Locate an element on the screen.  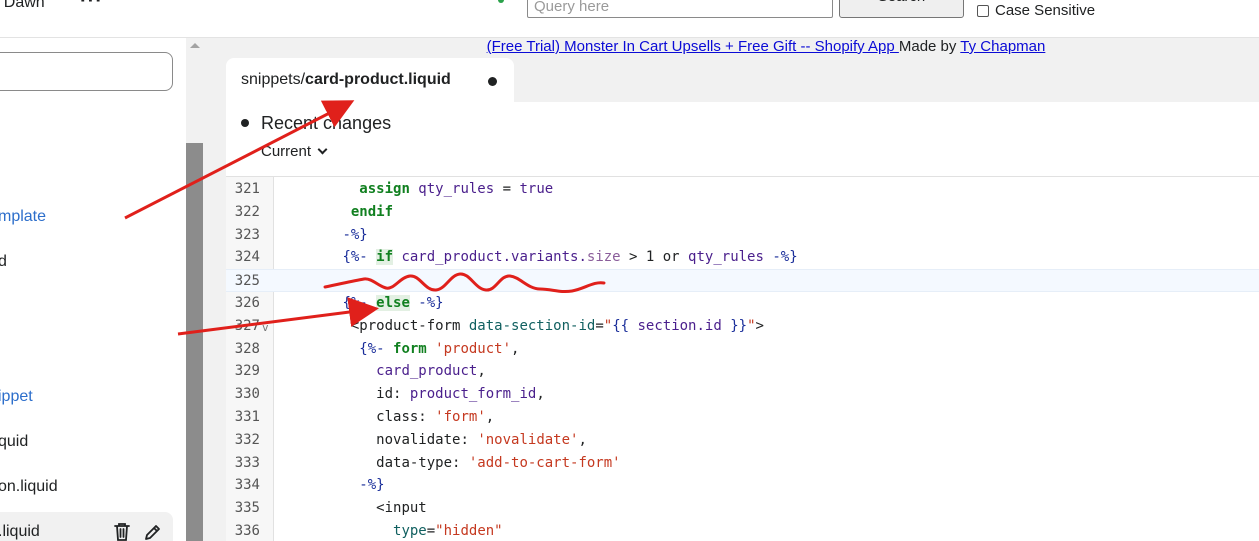
theme-name: r Dawn is located at coordinates (22, 5).